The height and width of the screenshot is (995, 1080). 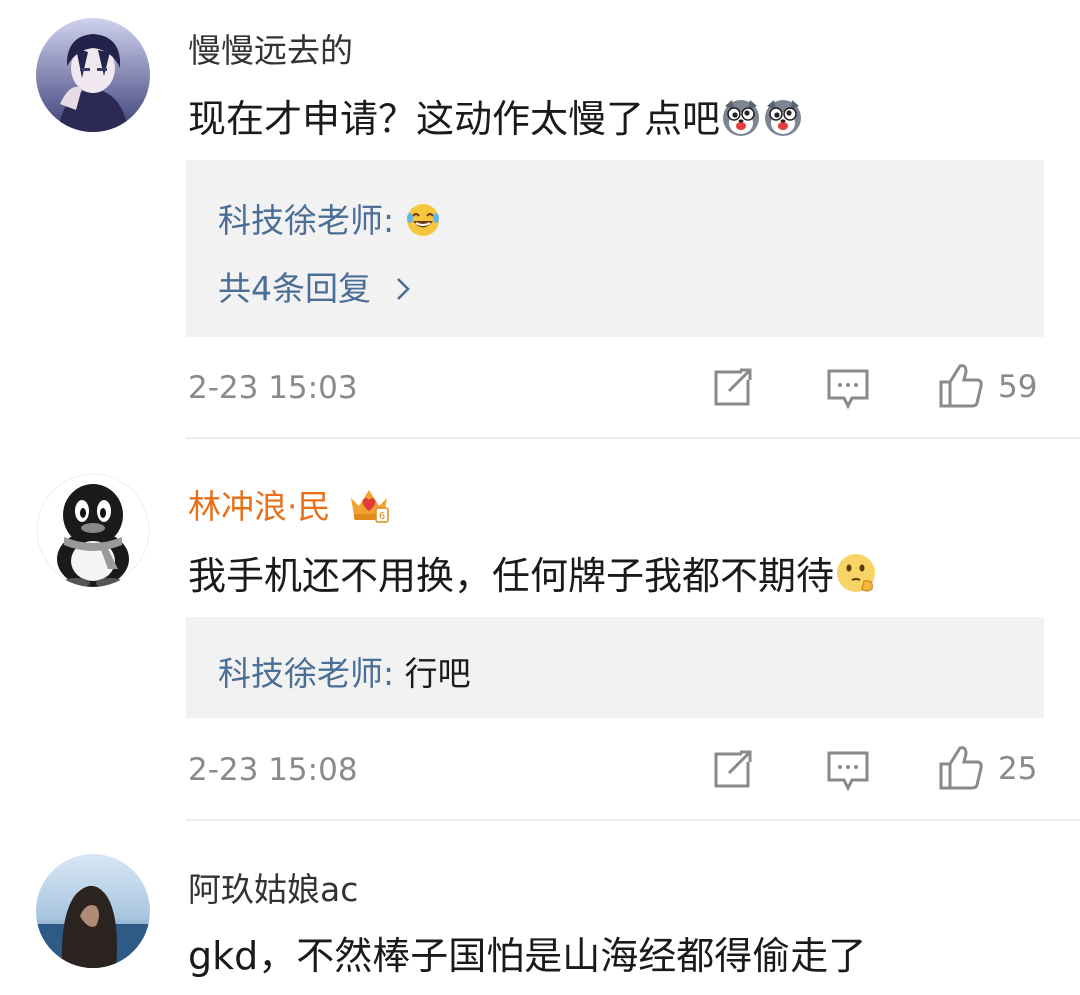 What do you see at coordinates (987, 387) in the screenshot?
I see `like-button: 59` at bounding box center [987, 387].